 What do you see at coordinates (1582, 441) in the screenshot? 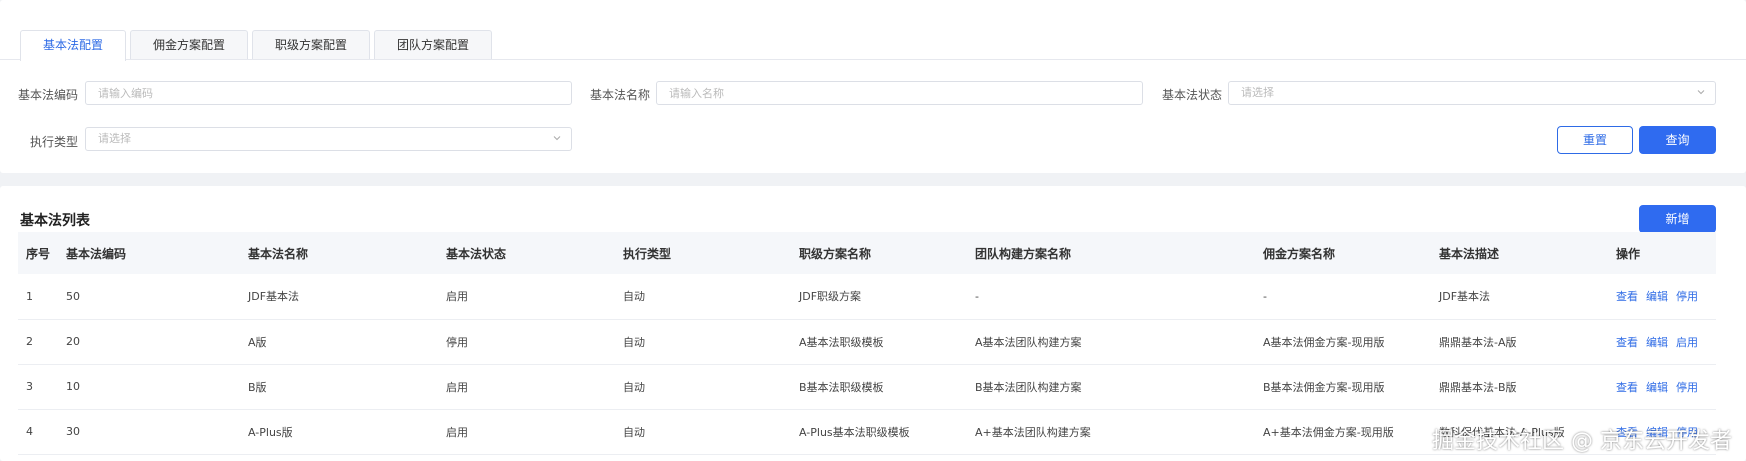
I see `watermark: 掘金技术社区 @ 京东云开发者` at bounding box center [1582, 441].